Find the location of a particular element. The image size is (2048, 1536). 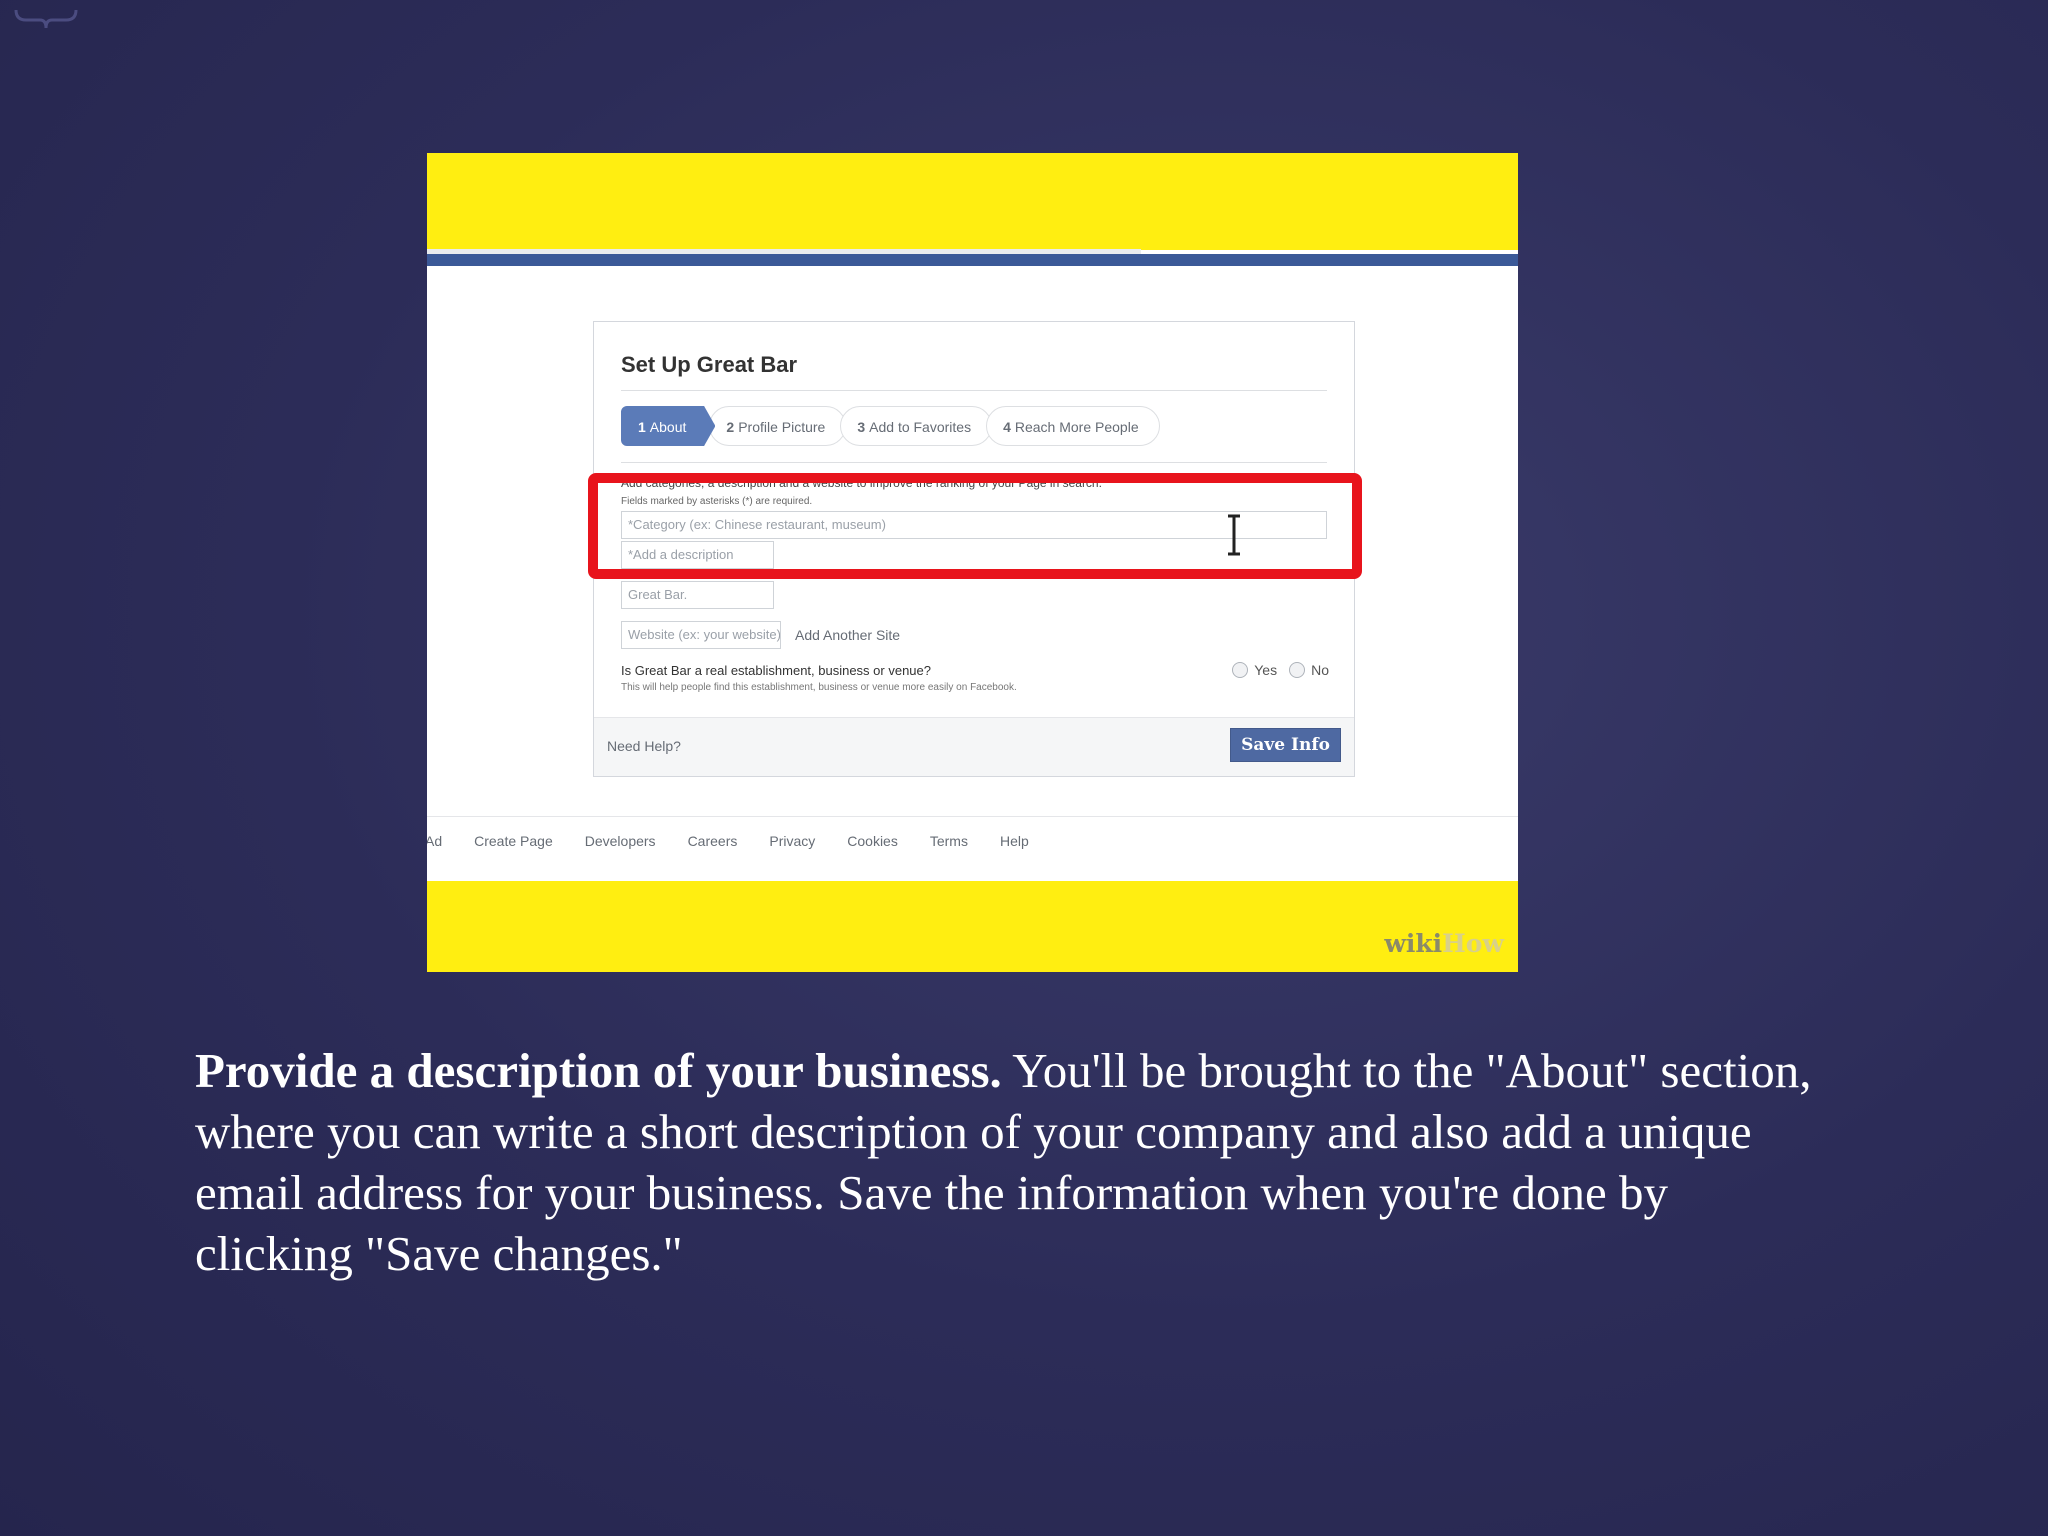

step-add-to-favorites: 3 Add to Favorites is located at coordinates (916, 426).